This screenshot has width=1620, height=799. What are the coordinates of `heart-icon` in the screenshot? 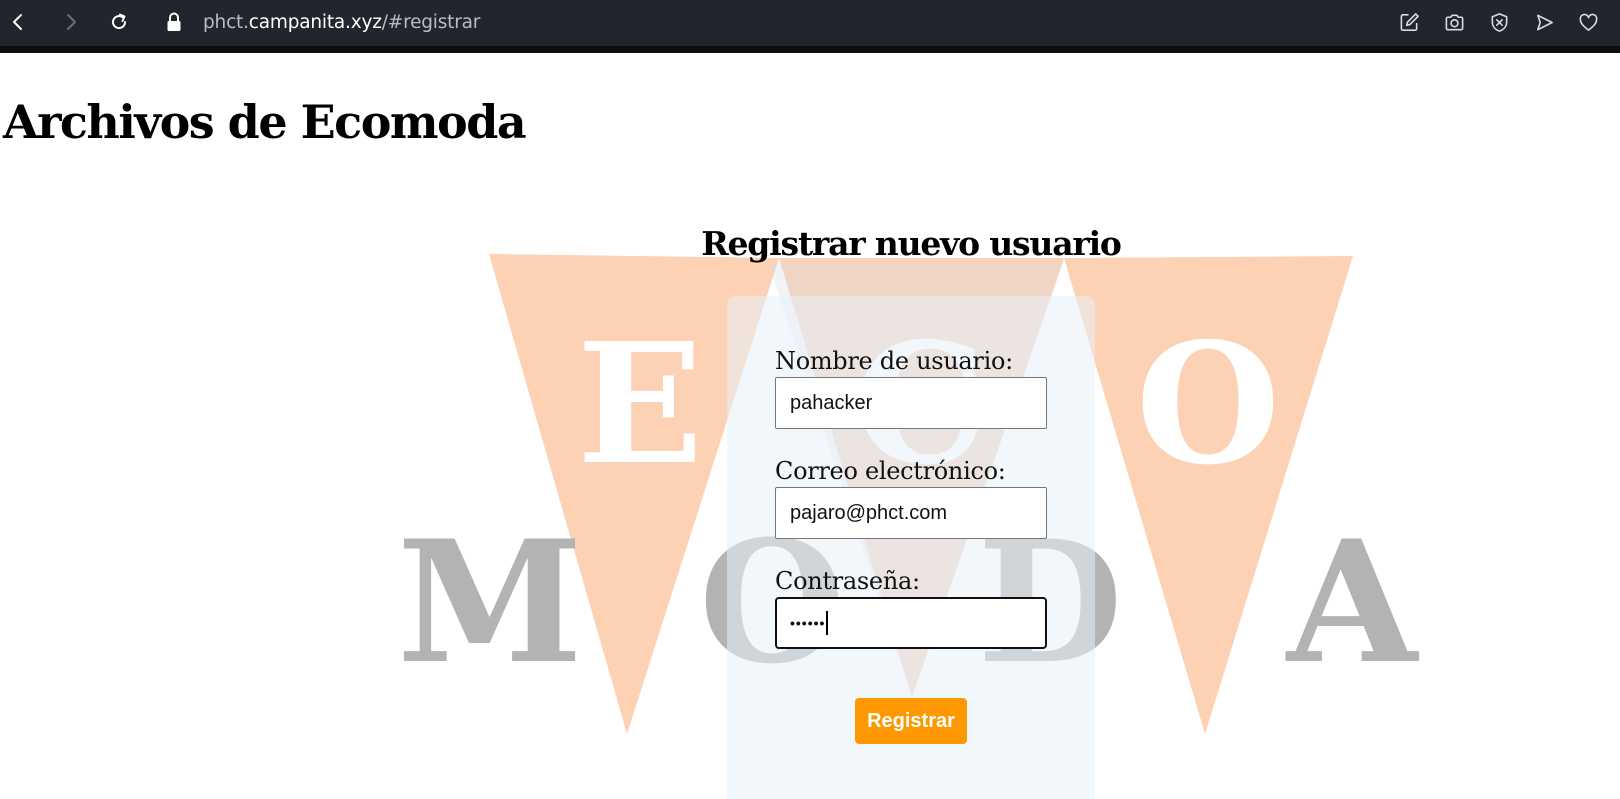 It's located at (1588, 22).